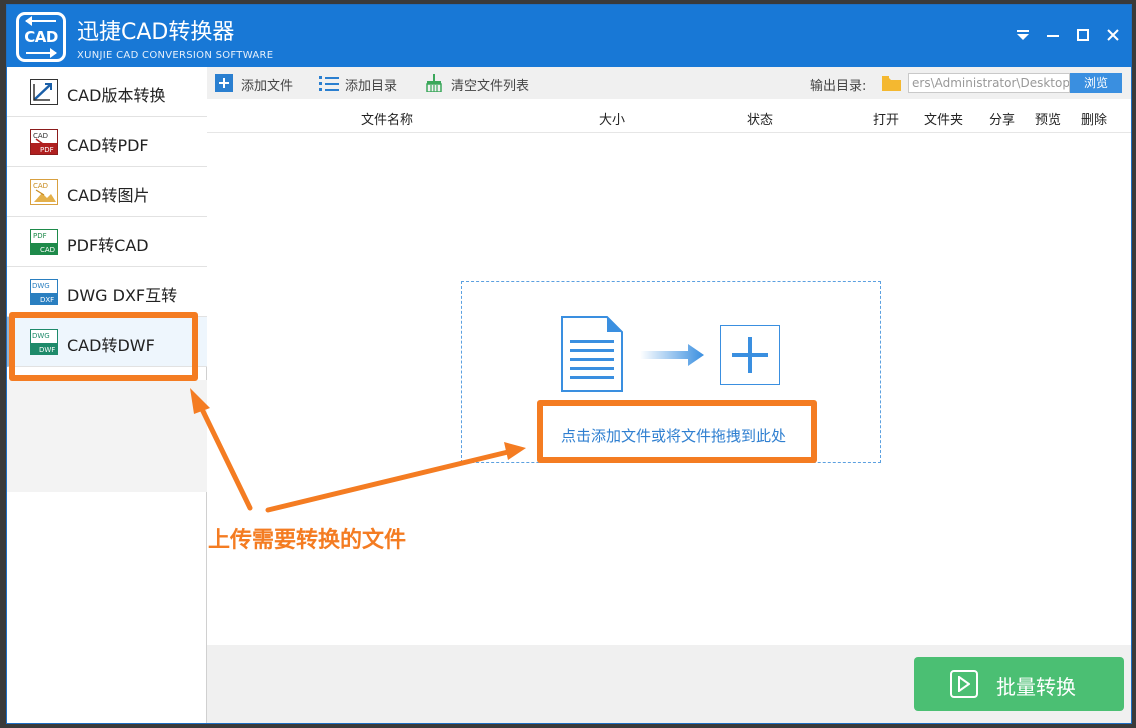 The height and width of the screenshot is (728, 1136). I want to click on annotation-arrows, so click(358, 450).